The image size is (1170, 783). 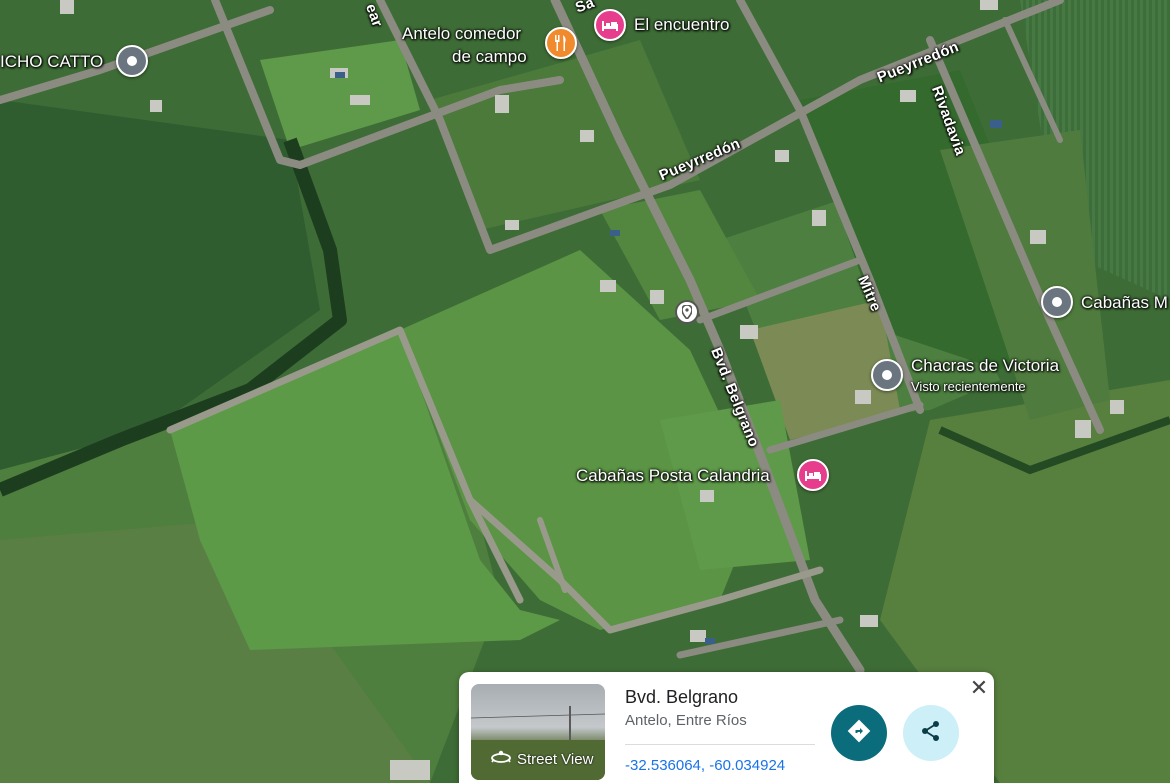 I want to click on close-icon: ✕, so click(x=979, y=687).